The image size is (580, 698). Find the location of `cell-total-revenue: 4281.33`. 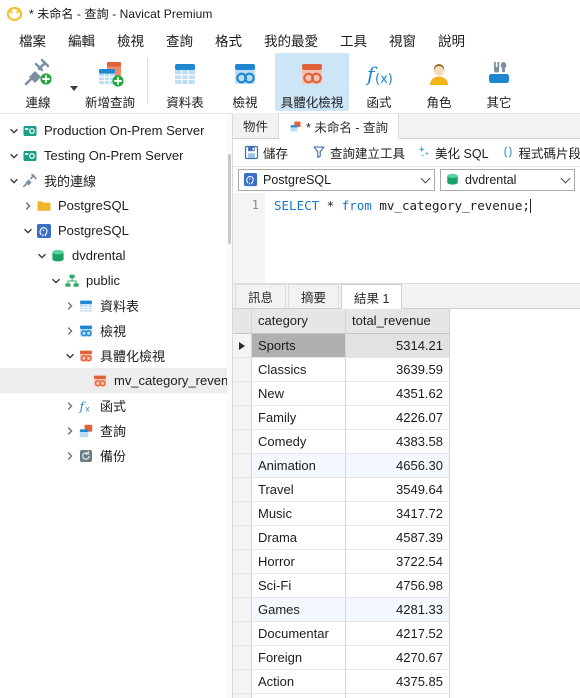

cell-total-revenue: 4281.33 is located at coordinates (397, 609).